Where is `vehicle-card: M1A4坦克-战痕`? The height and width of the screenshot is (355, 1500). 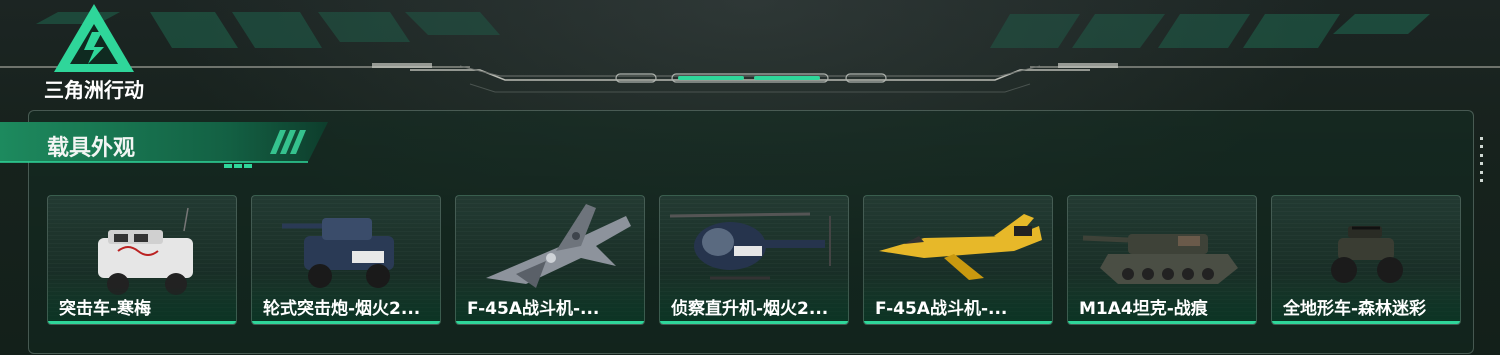 vehicle-card: M1A4坦克-战痕 is located at coordinates (1162, 260).